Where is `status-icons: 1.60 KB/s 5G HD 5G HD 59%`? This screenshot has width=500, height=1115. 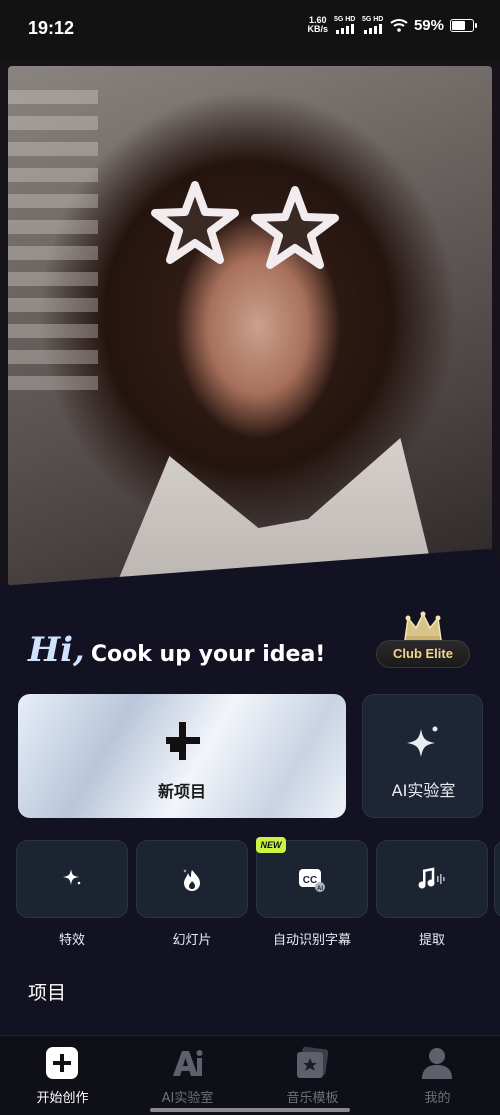 status-icons: 1.60 KB/s 5G HD 5G HD 59% is located at coordinates (392, 24).